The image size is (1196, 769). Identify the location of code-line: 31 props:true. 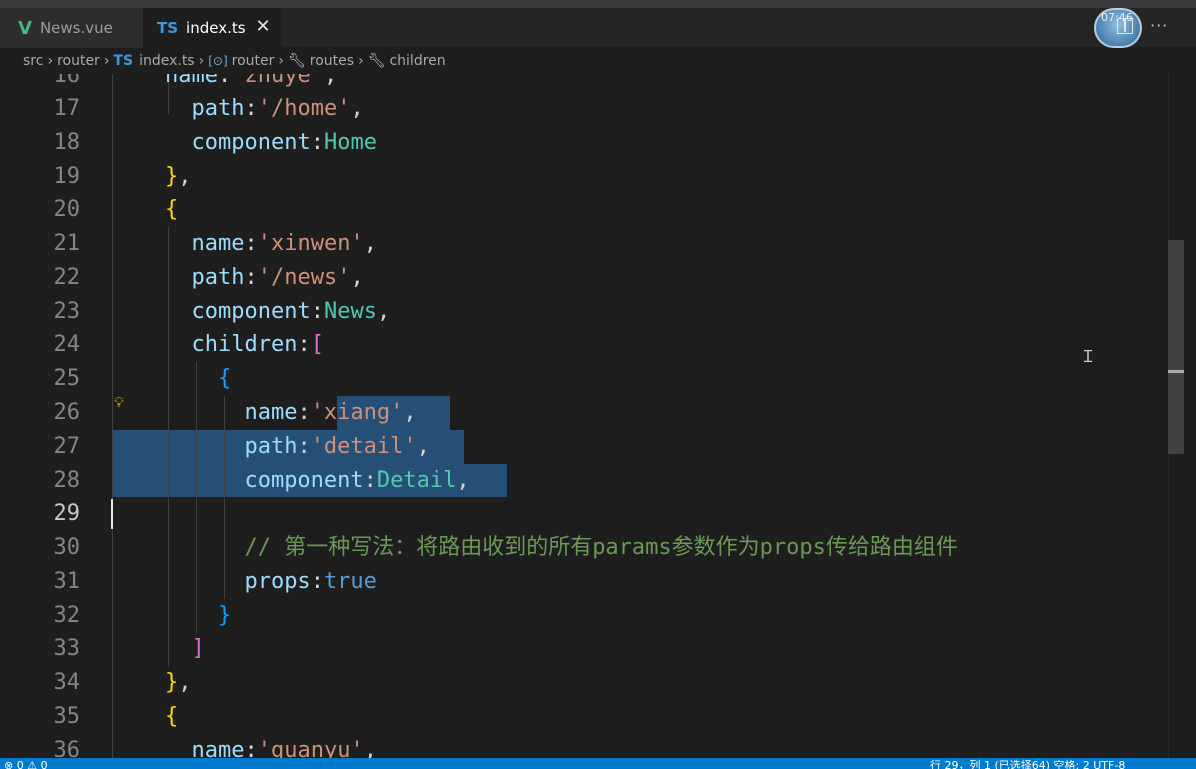
(215, 581).